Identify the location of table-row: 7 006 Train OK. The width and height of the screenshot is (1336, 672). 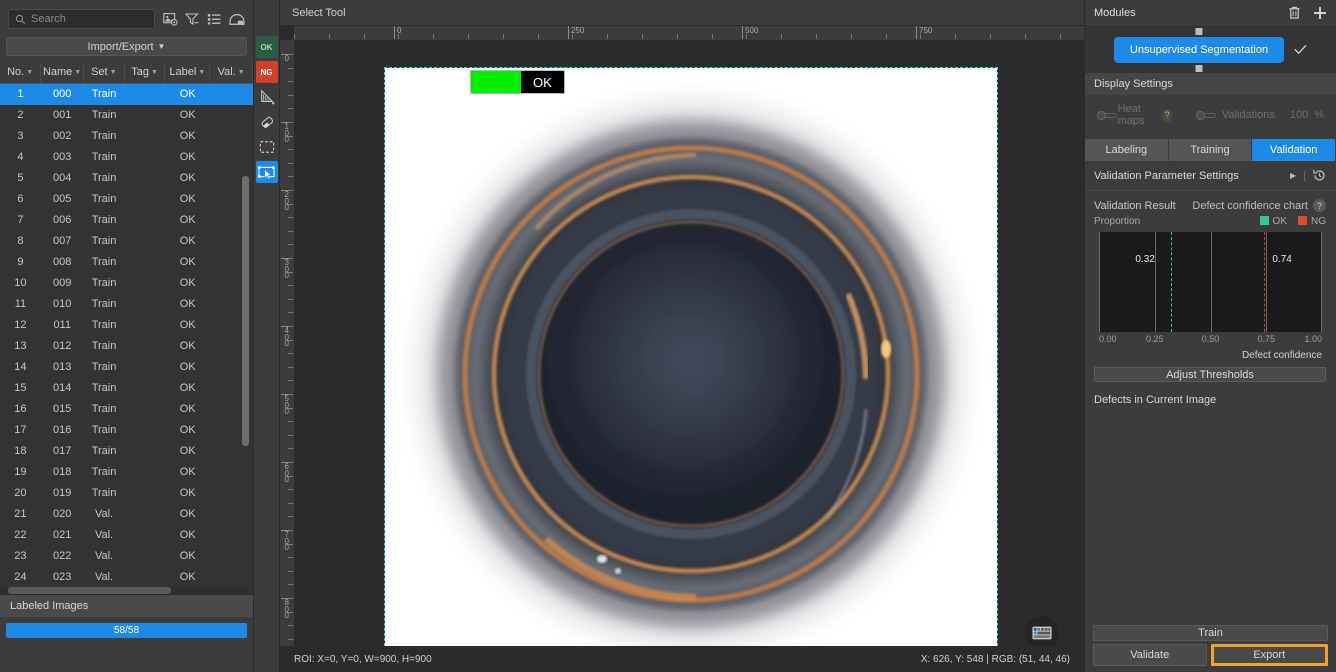
(126, 220).